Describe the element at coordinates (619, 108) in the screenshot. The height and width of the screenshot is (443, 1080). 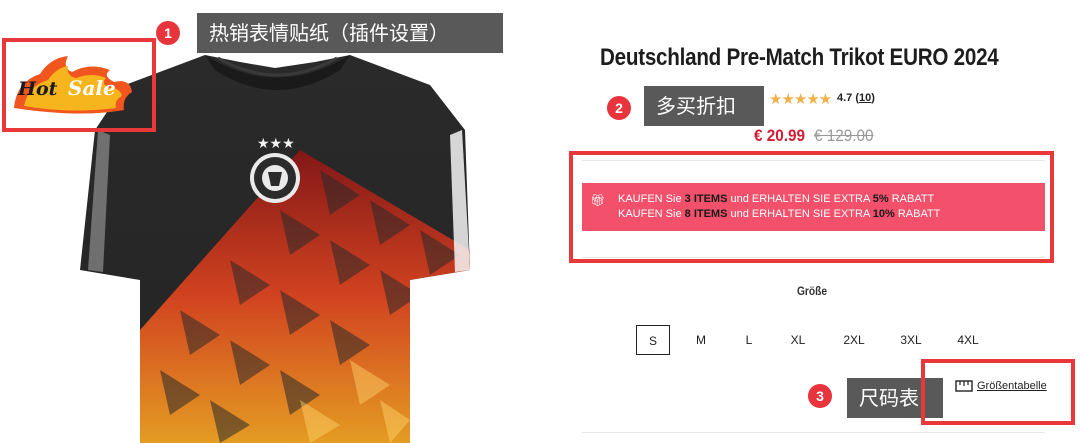
I see `callout-number-2: 2` at that location.